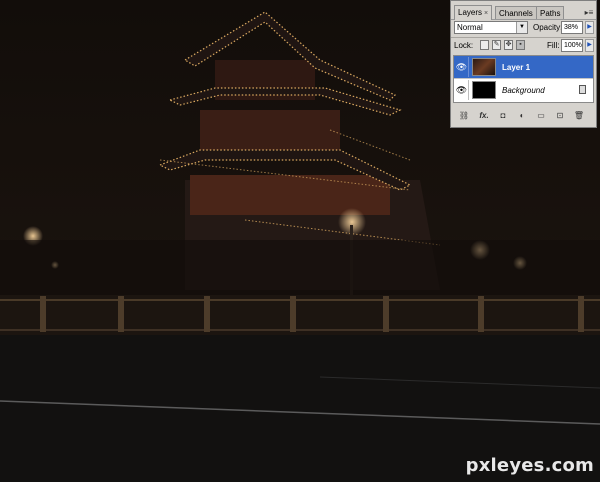  Describe the element at coordinates (486, 13) in the screenshot. I see `close-icon: ×` at that location.